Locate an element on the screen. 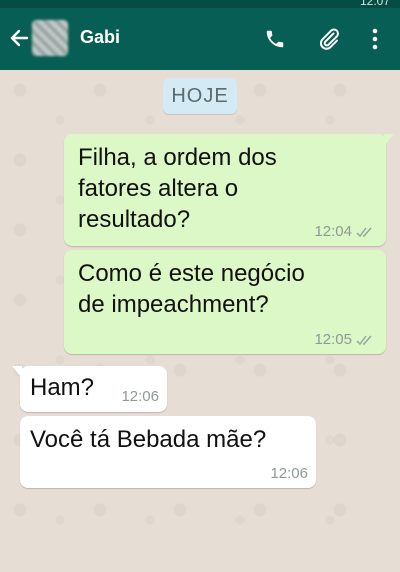 The height and width of the screenshot is (572, 400). avatar is located at coordinates (50, 38).